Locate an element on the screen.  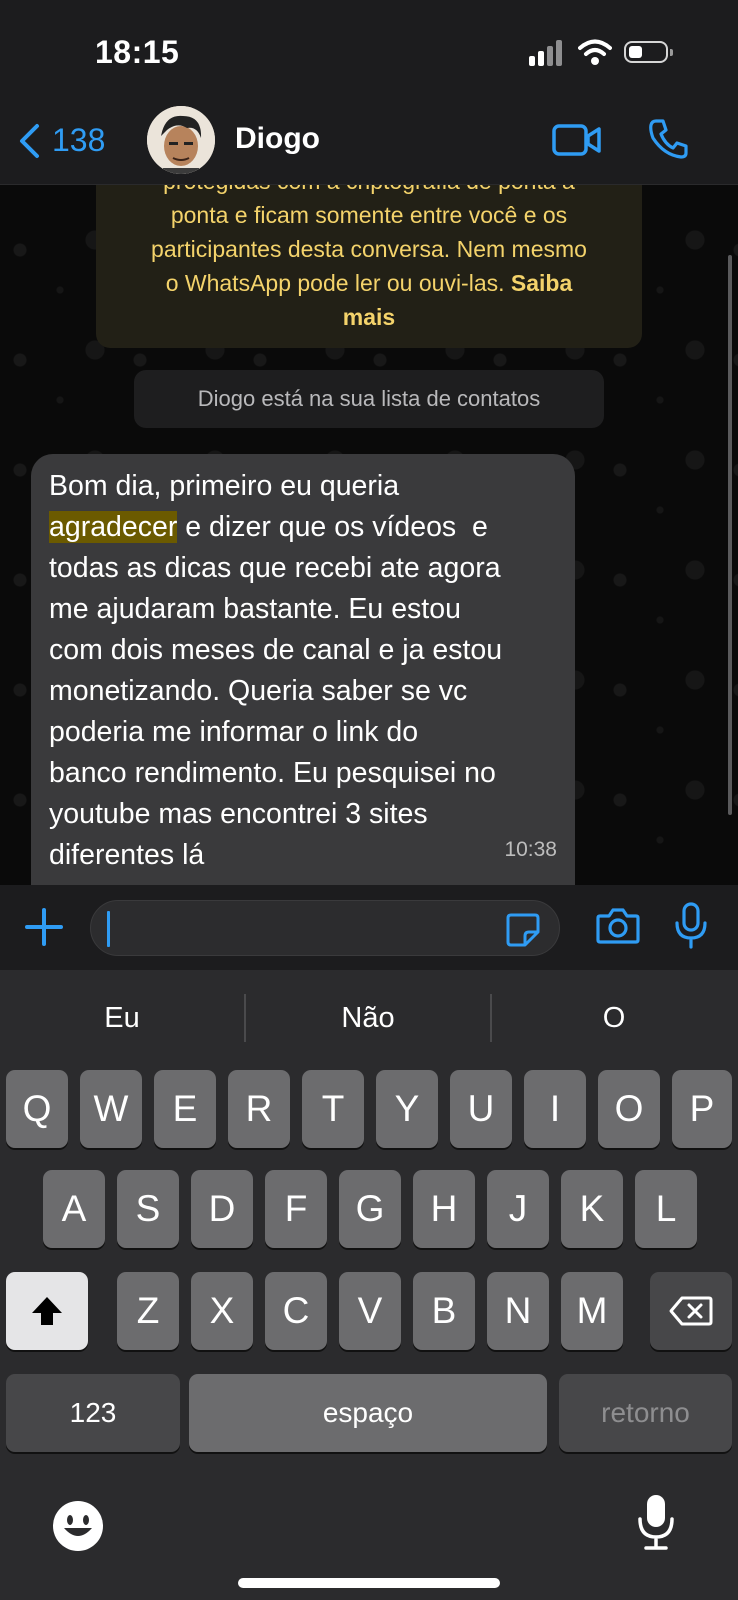
shift-icon is located at coordinates (47, 1311).